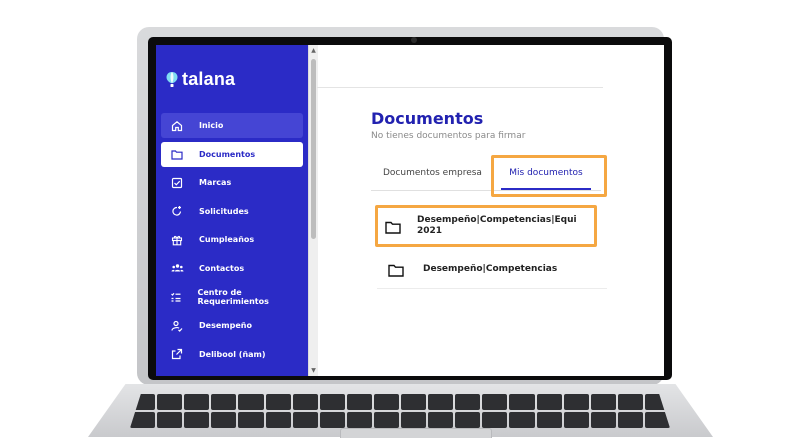  What do you see at coordinates (400, 411) in the screenshot?
I see `keyboard` at bounding box center [400, 411].